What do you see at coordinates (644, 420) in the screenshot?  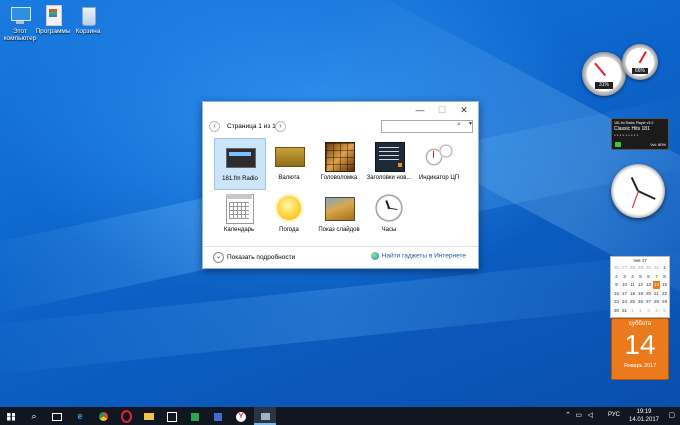 I see `clock-date: 14.01.2017` at bounding box center [644, 420].